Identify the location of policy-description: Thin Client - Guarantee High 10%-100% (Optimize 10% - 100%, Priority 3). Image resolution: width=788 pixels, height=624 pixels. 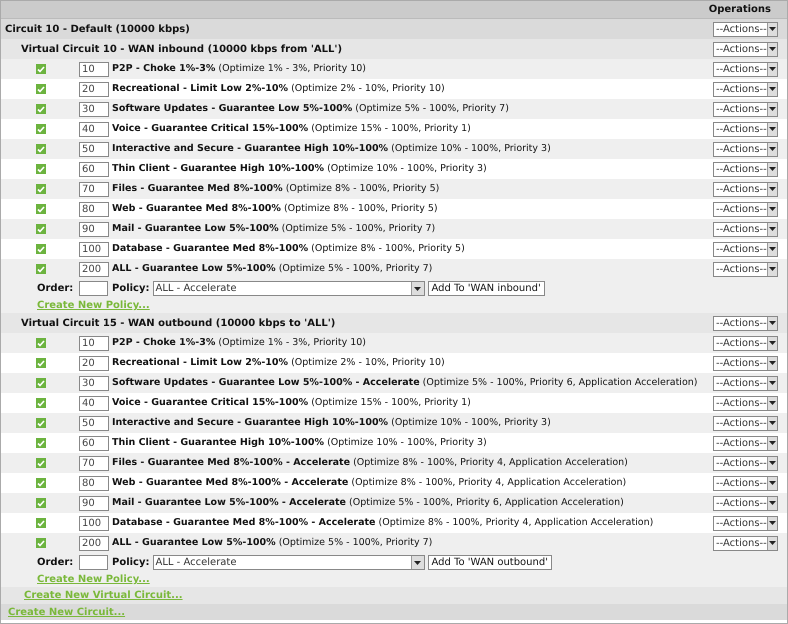
(300, 169).